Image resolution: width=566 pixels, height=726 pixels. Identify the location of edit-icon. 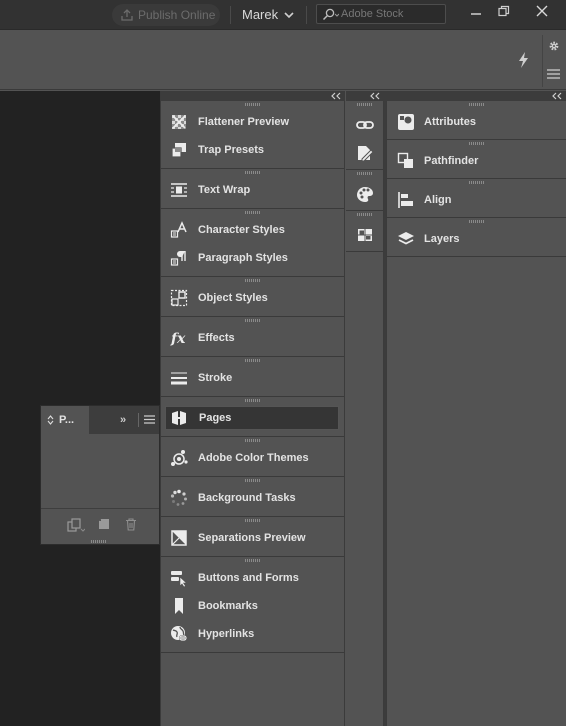
(365, 153).